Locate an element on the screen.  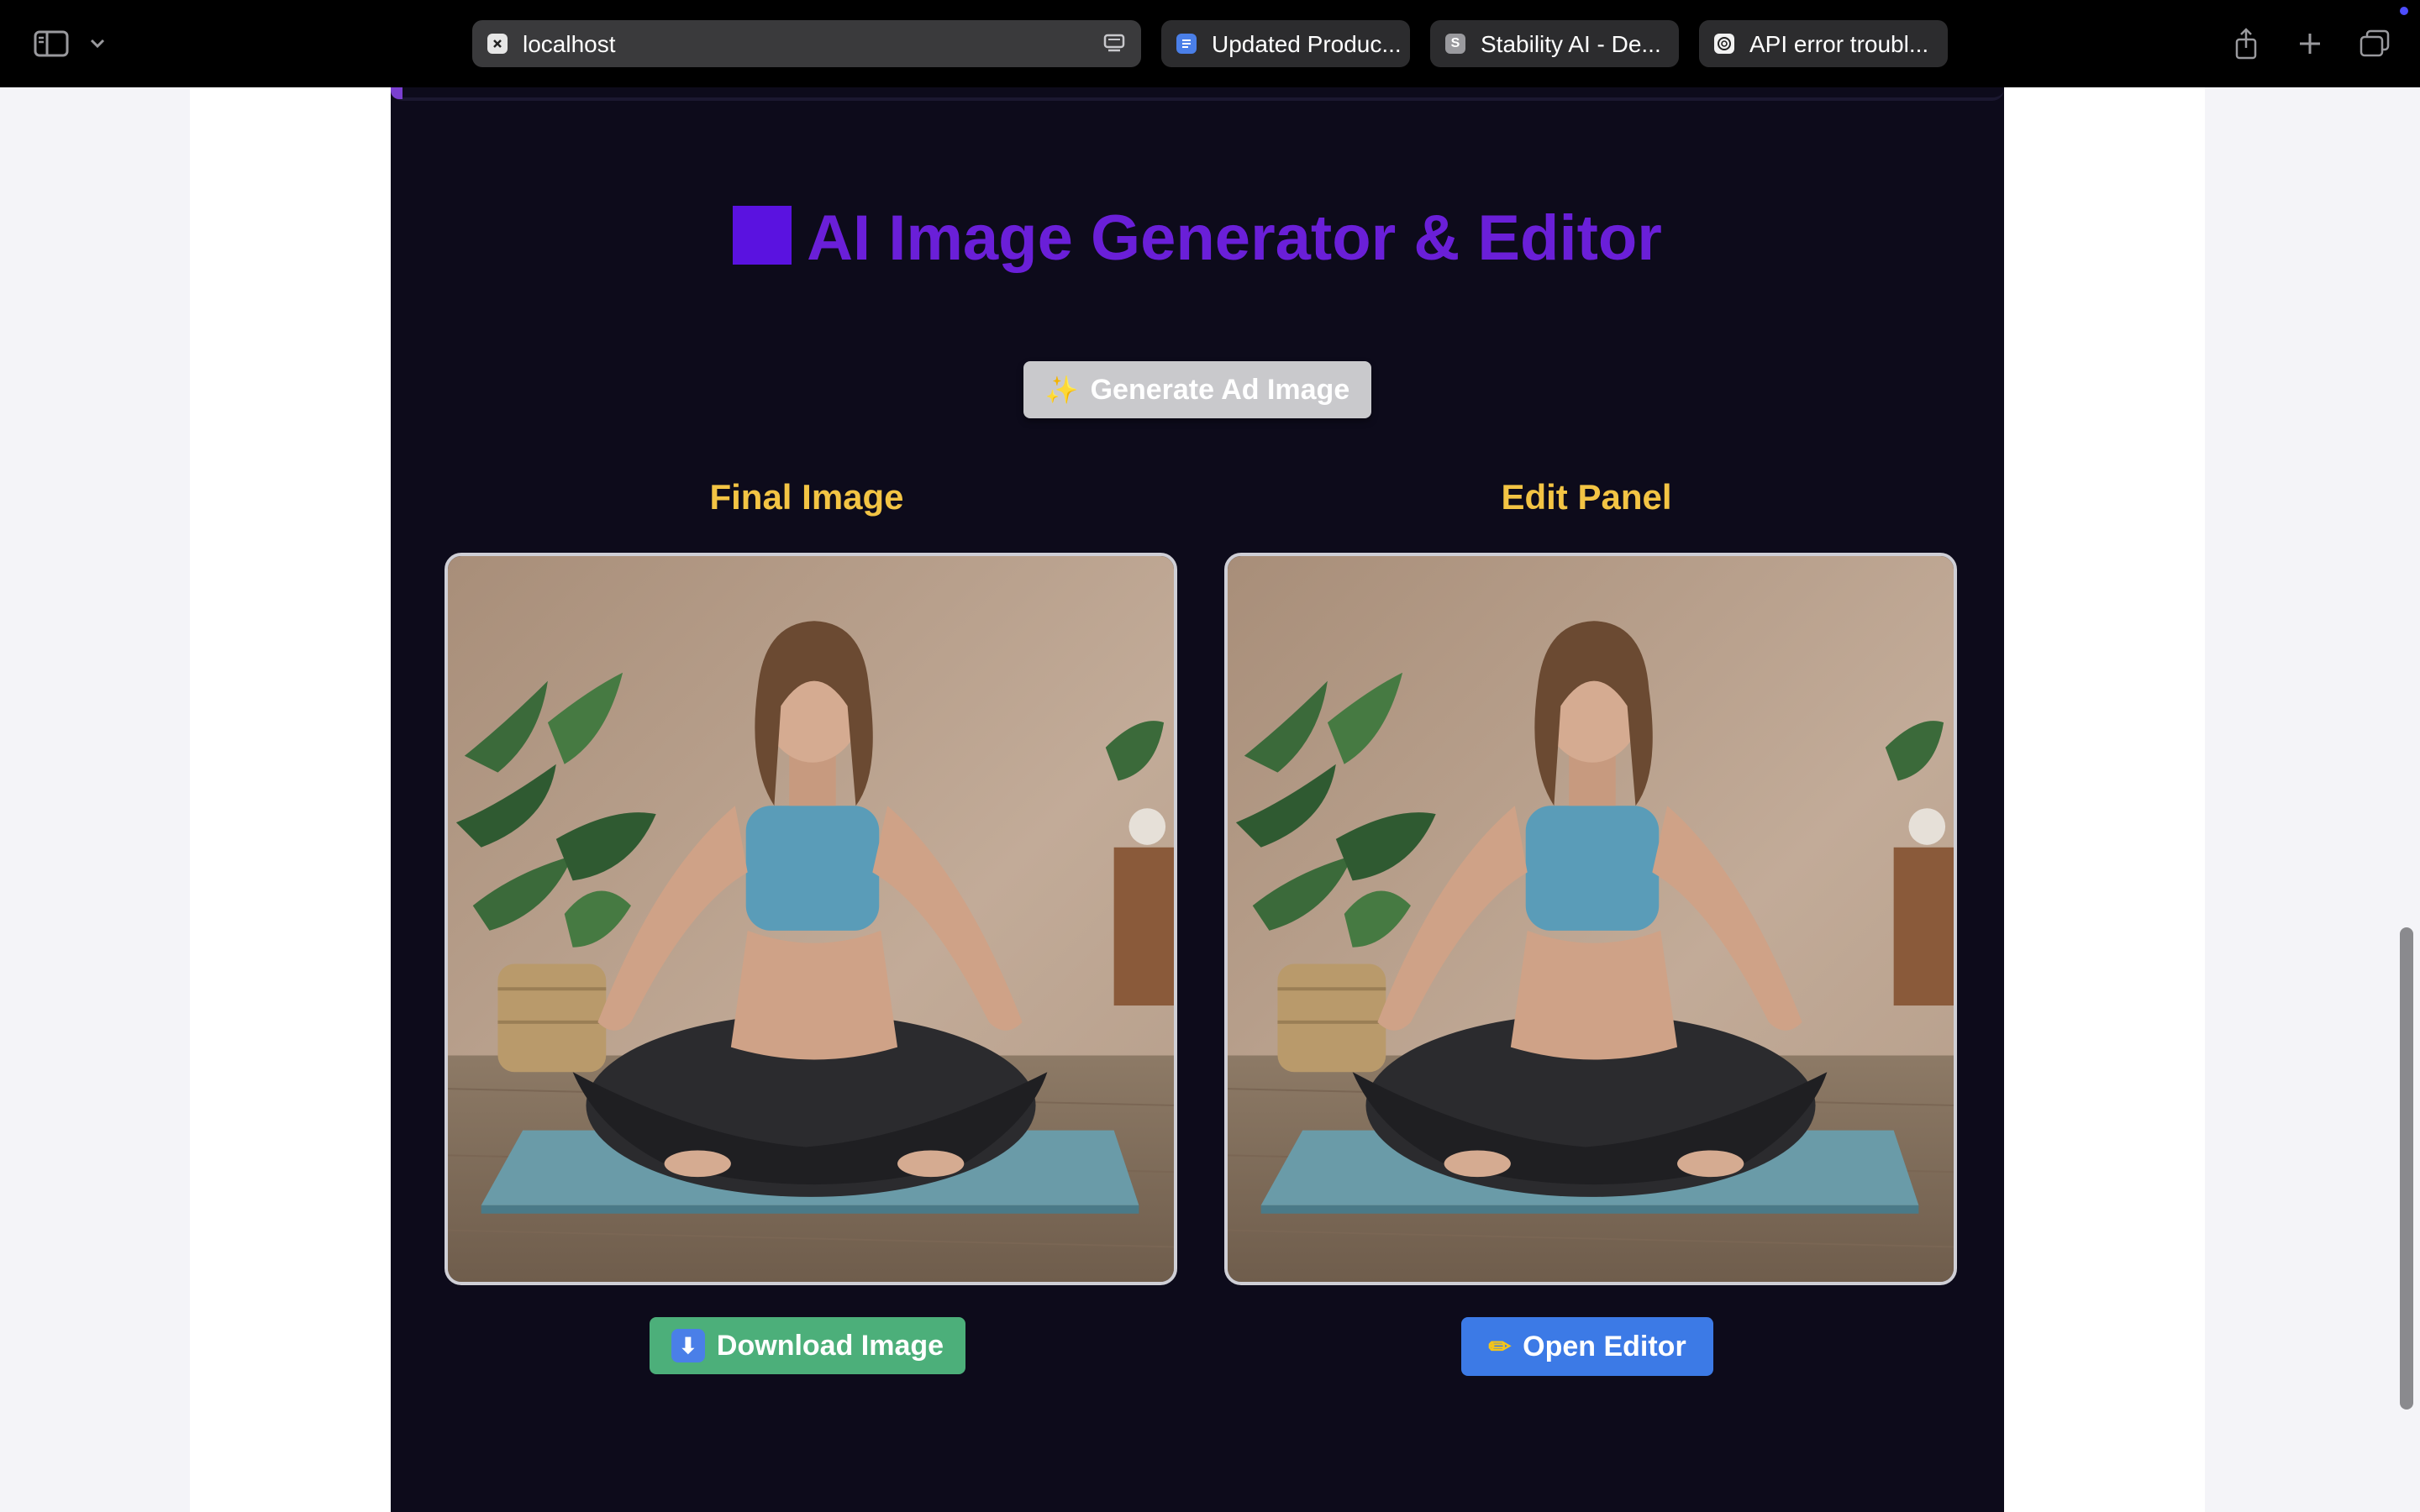
open-editor-button-label: Open Editor is located at coordinates (1604, 1346).